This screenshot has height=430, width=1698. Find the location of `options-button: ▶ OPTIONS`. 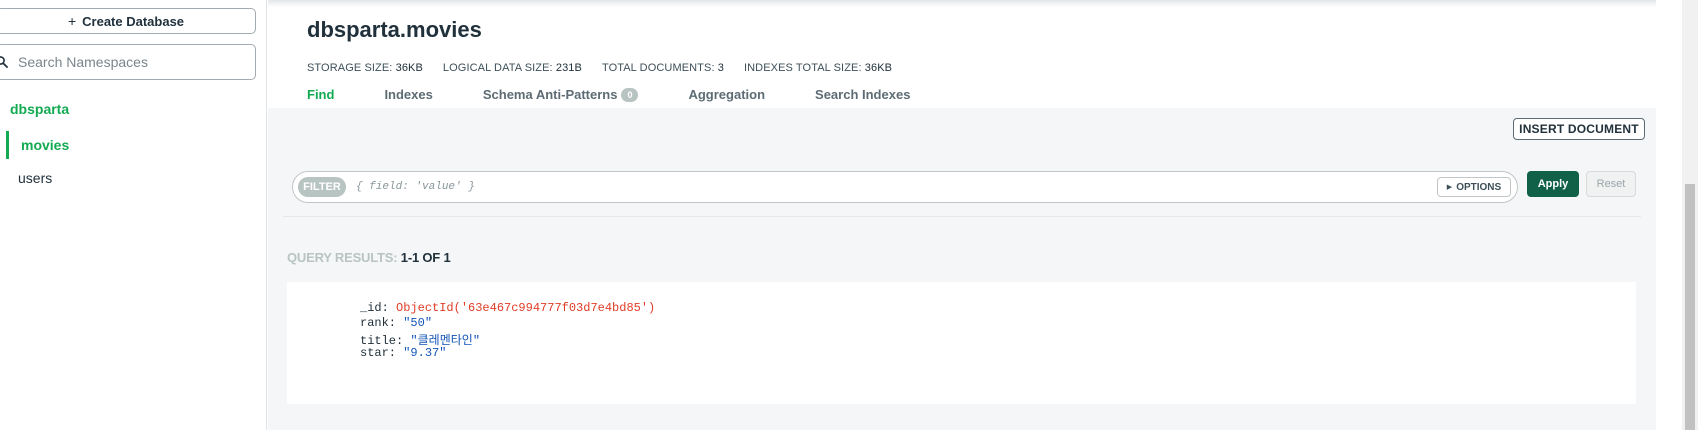

options-button: ▶ OPTIONS is located at coordinates (1474, 187).